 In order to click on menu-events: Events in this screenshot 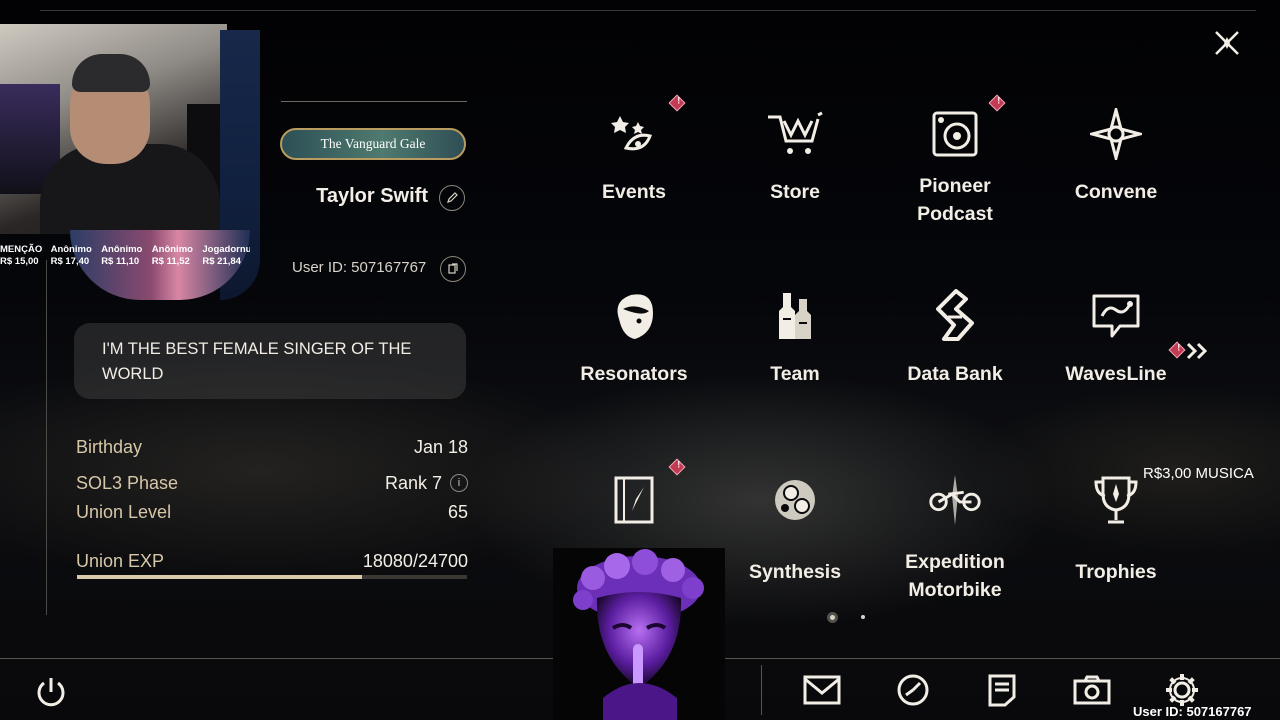, I will do `click(634, 155)`.